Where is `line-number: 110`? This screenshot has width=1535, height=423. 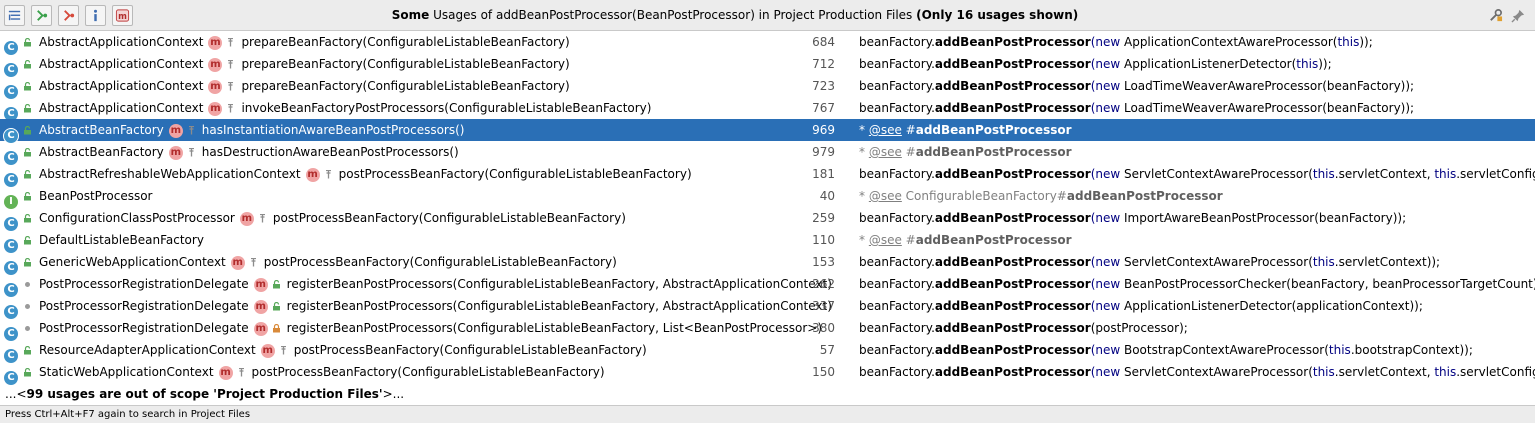
line-number: 110 is located at coordinates (823, 240).